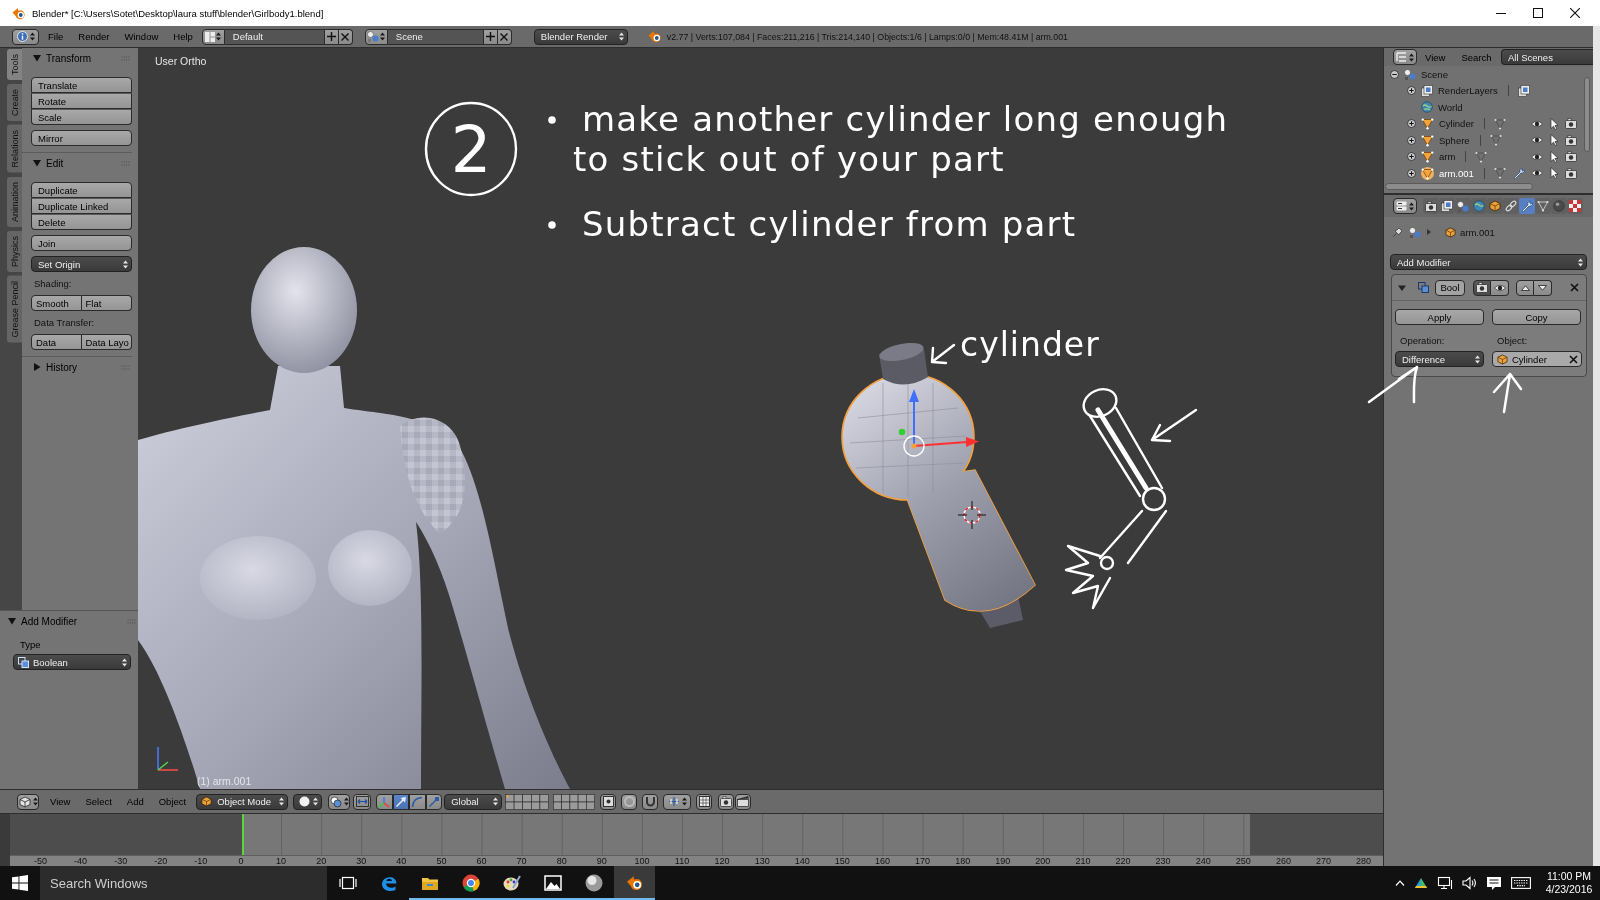 This screenshot has height=900, width=1600. What do you see at coordinates (81, 190) in the screenshot?
I see `tool-button: Duplicate` at bounding box center [81, 190].